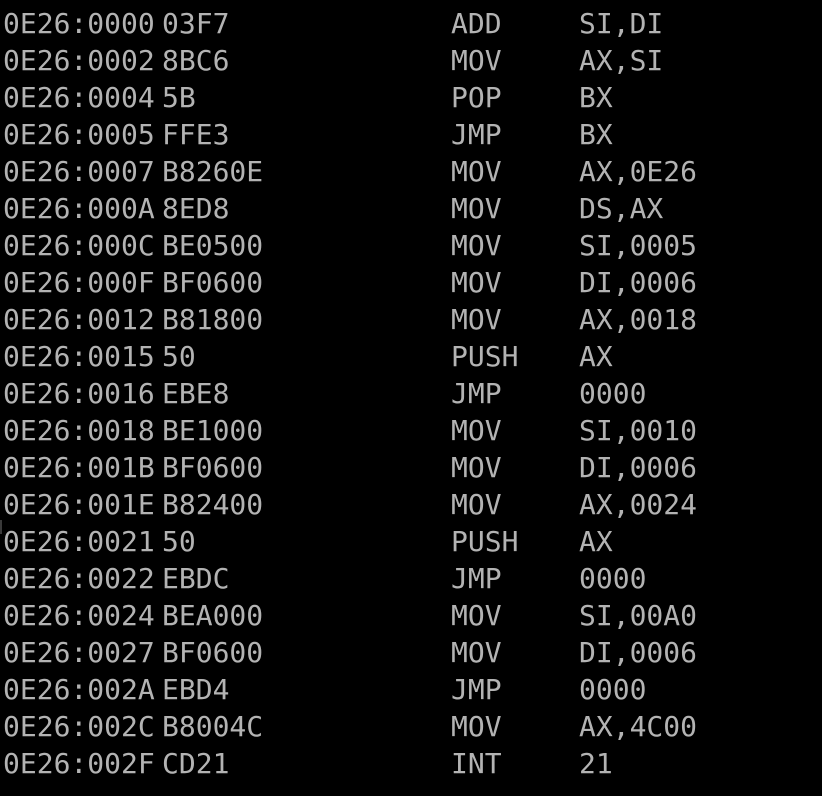 The width and height of the screenshot is (822, 796). What do you see at coordinates (213, 245) in the screenshot?
I see `line-bytes: BE0500` at bounding box center [213, 245].